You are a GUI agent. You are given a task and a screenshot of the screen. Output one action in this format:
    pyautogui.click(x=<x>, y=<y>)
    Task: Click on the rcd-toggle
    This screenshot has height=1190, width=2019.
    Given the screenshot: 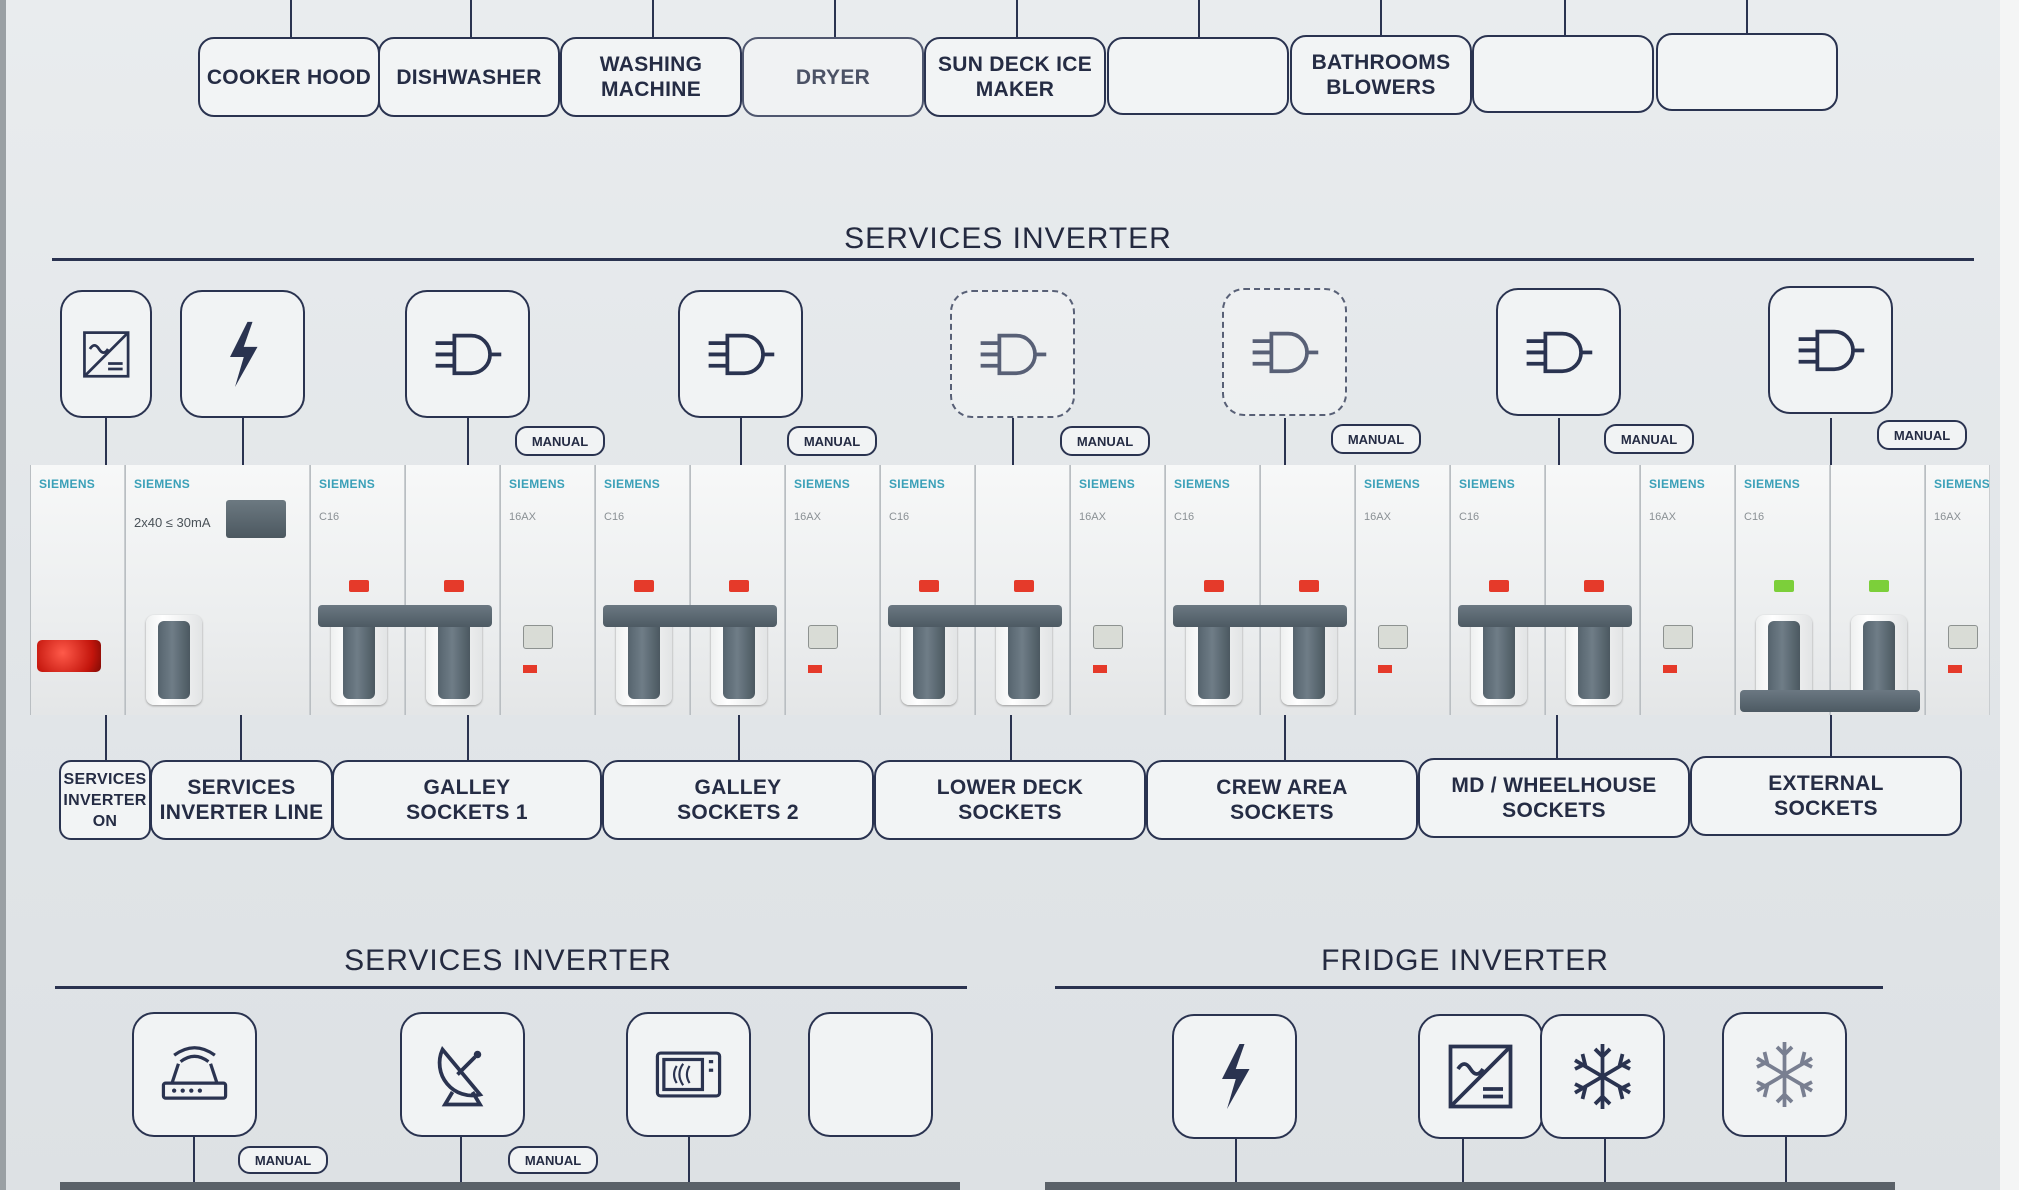 What is the action you would take?
    pyautogui.click(x=174, y=660)
    